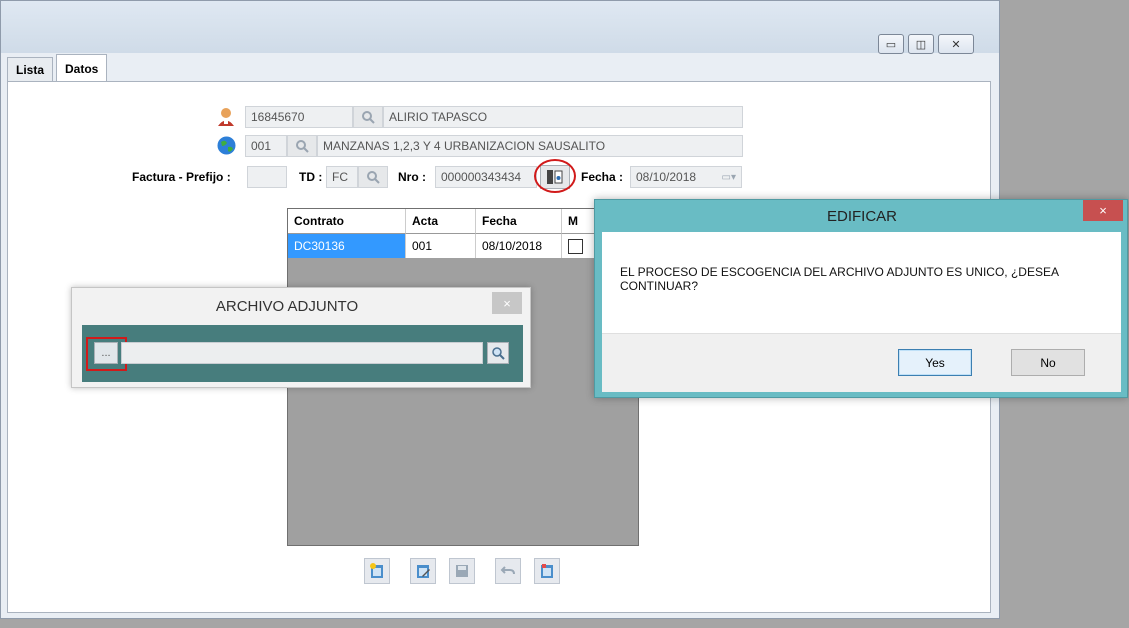 This screenshot has width=1129, height=628. Describe the element at coordinates (226, 145) in the screenshot. I see `globe-icon` at that location.